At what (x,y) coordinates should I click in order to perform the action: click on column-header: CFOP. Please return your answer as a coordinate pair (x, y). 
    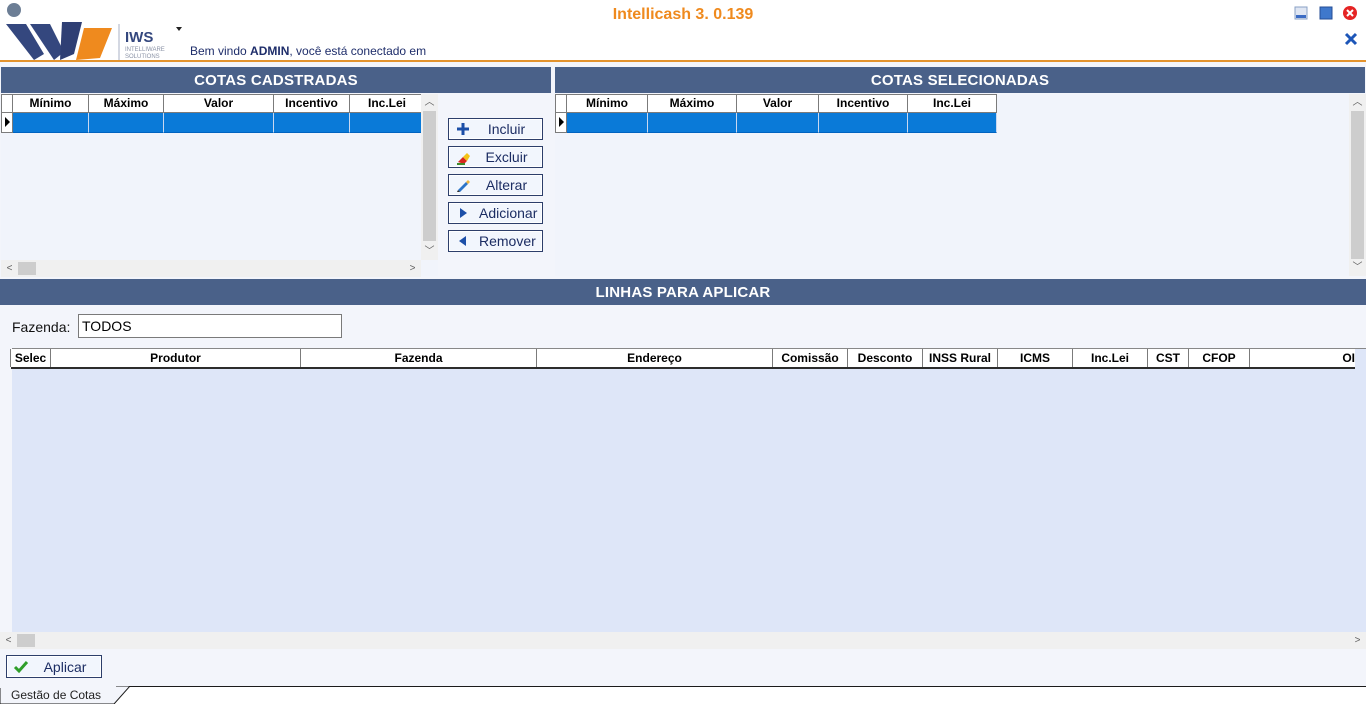
    Looking at the image, I should click on (1219, 358).